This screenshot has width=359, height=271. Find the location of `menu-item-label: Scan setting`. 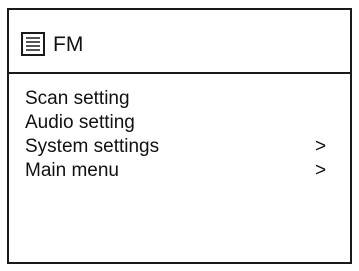

menu-item-label: Scan setting is located at coordinates (77, 98).